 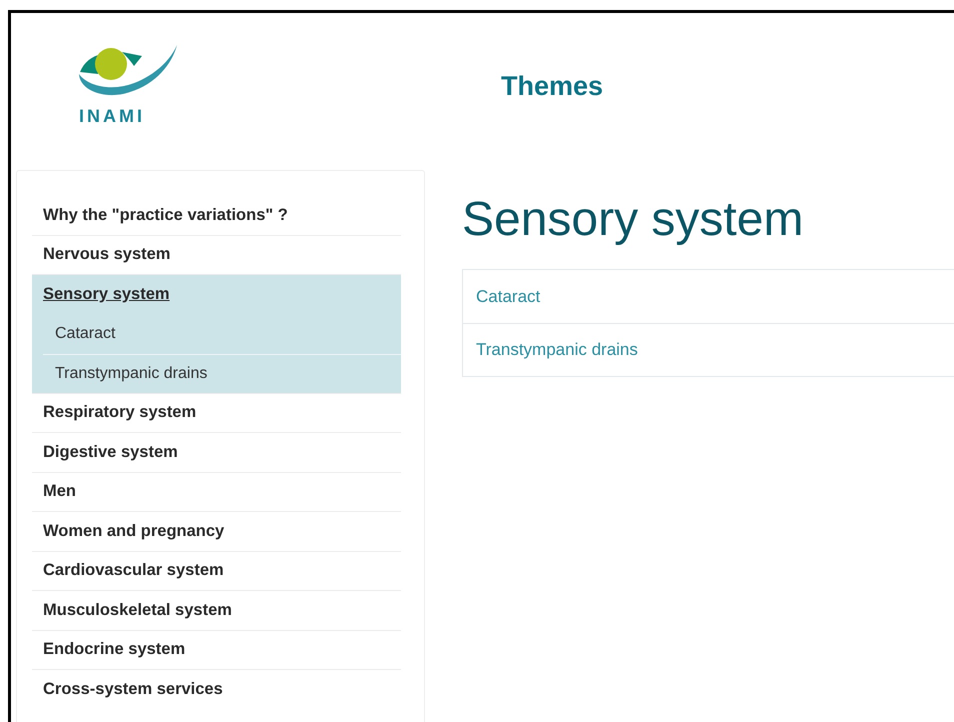 I want to click on nav-item: Why the "practice variations" ?, so click(x=216, y=216).